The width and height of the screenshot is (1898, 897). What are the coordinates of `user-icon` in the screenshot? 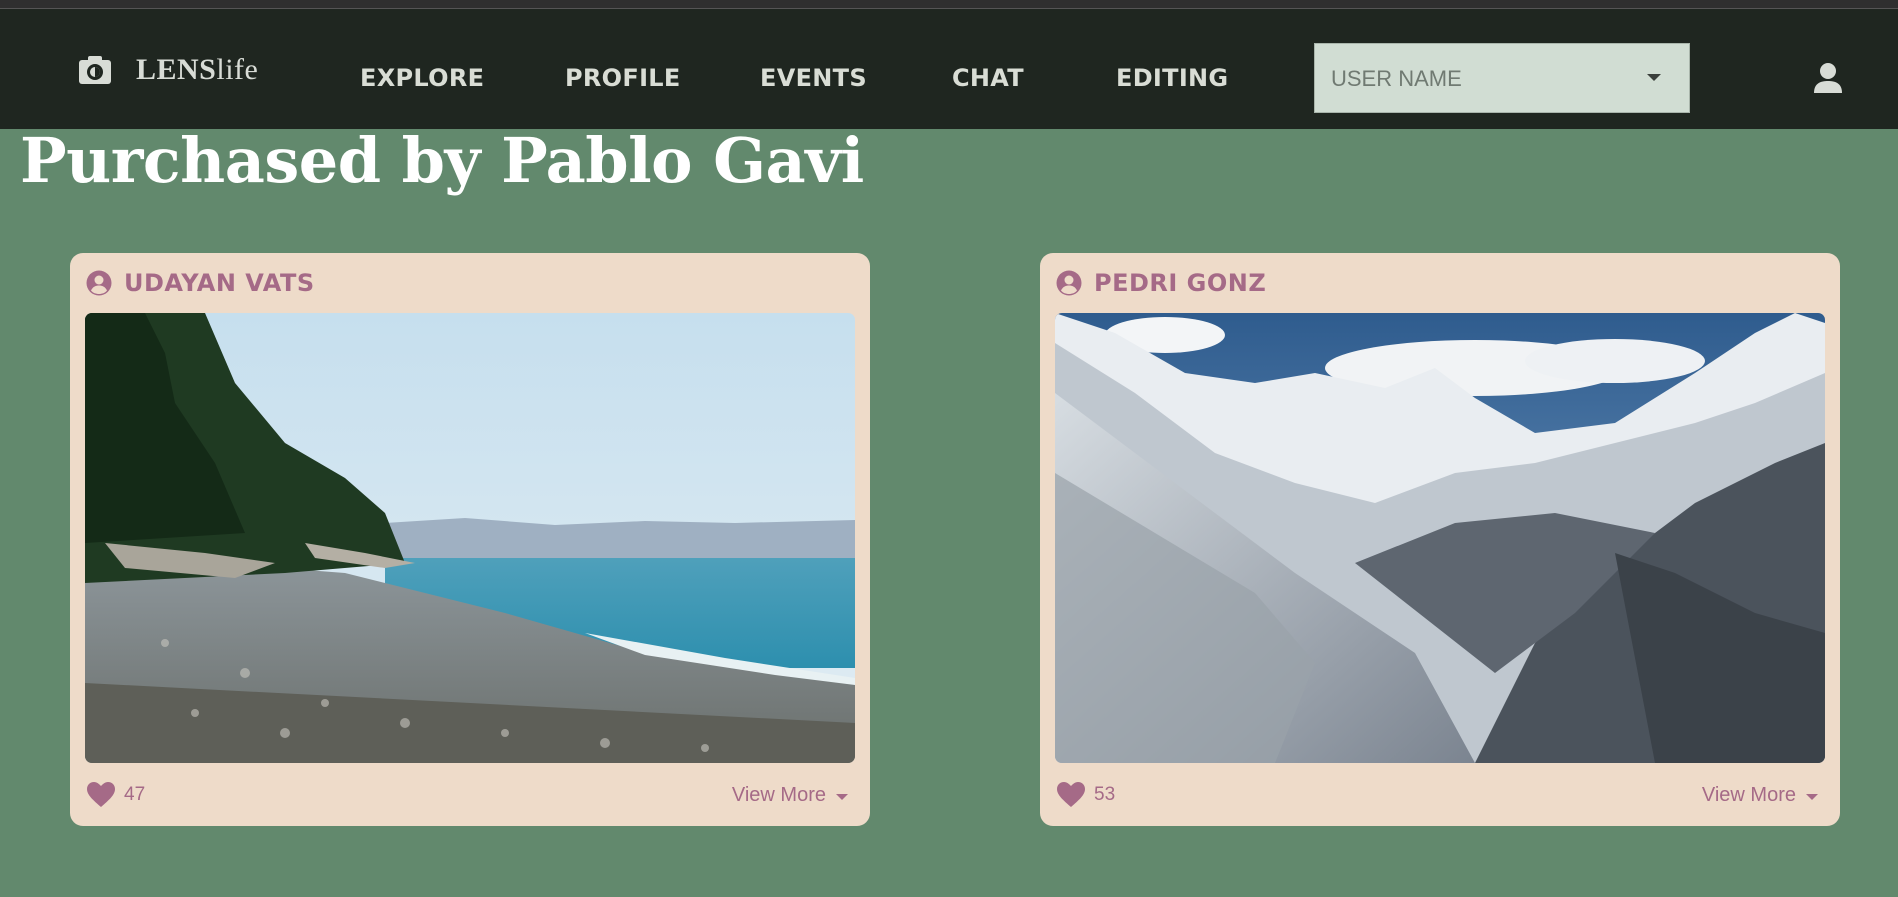 It's located at (1828, 78).